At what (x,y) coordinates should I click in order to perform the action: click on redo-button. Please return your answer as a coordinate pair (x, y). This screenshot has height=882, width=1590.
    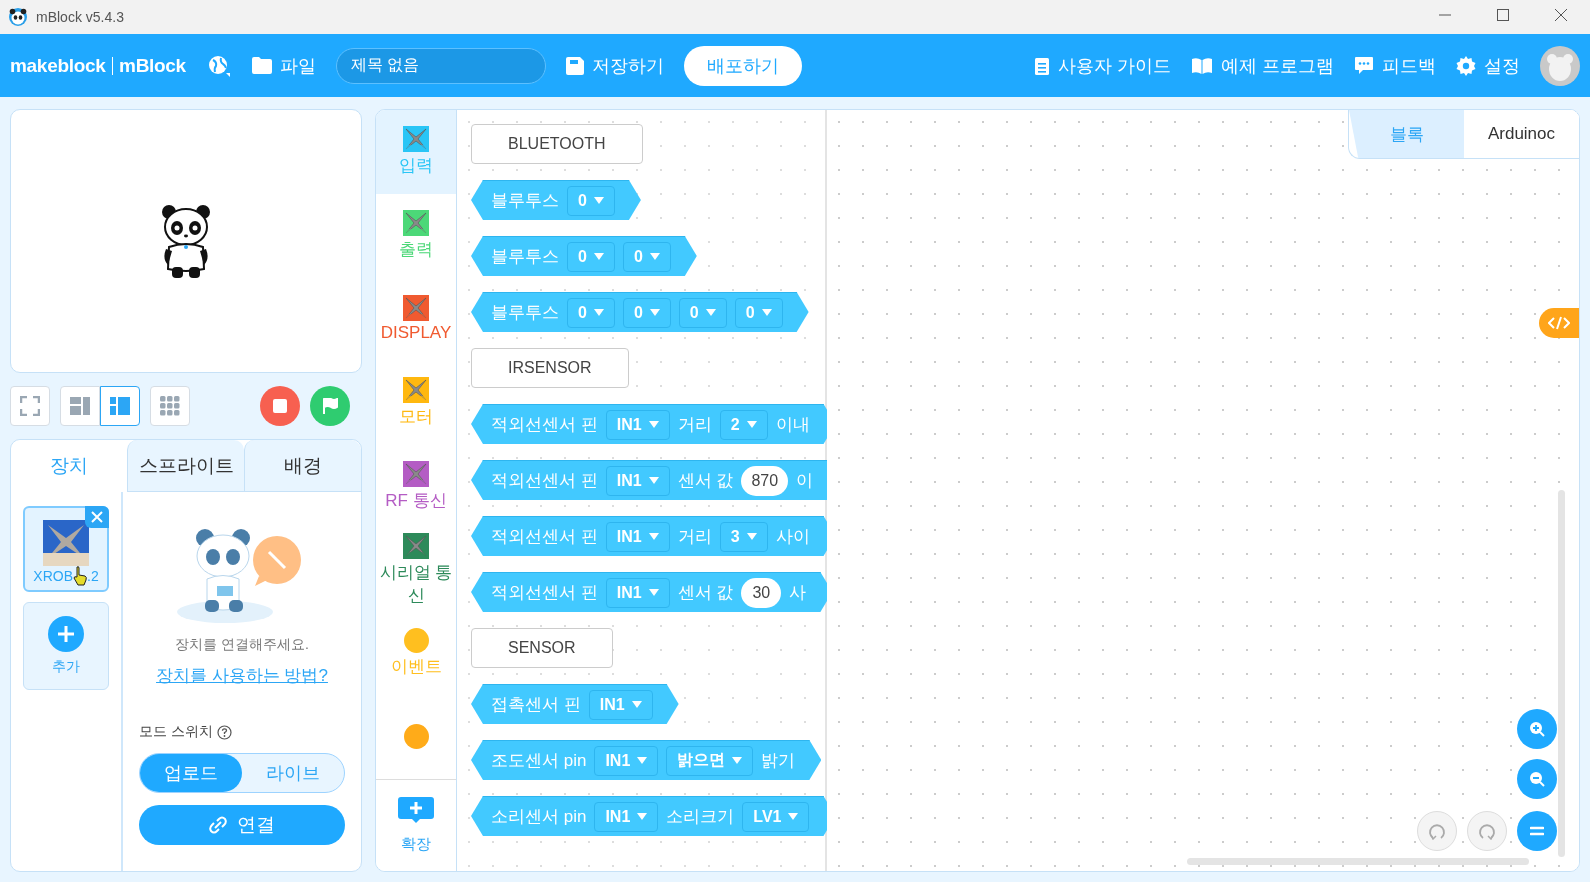
    Looking at the image, I should click on (1487, 831).